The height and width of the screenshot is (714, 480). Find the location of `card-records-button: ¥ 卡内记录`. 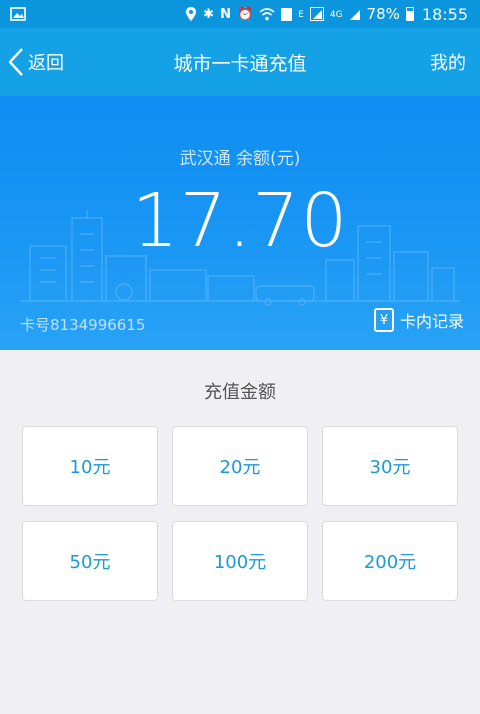

card-records-button: ¥ 卡内记录 is located at coordinates (418, 320).